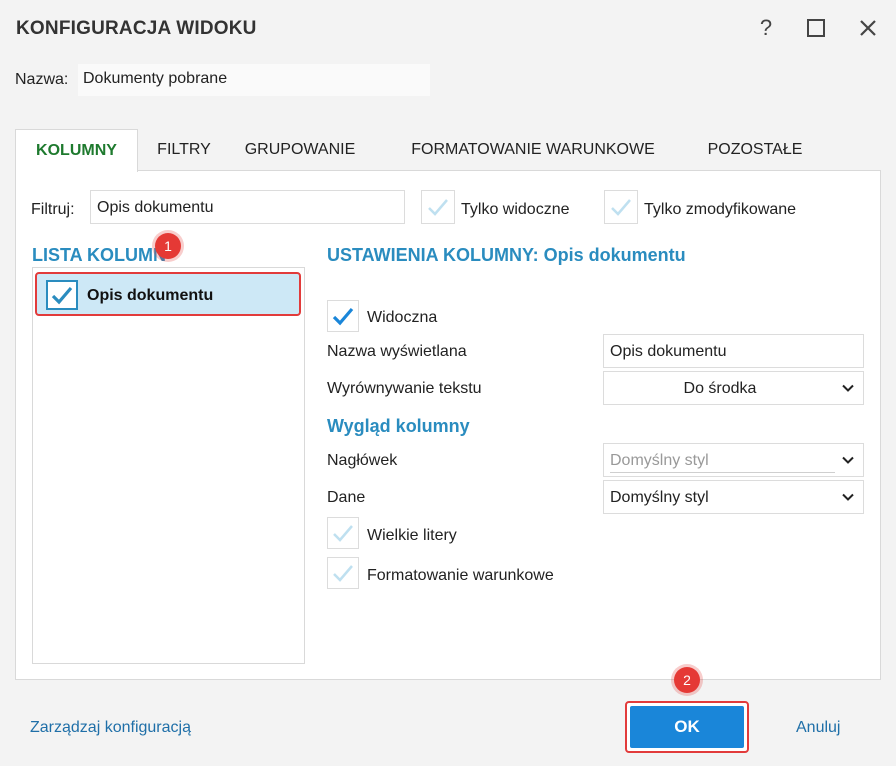 Image resolution: width=896 pixels, height=766 pixels. Describe the element at coordinates (136, 28) in the screenshot. I see `window-title: KONFIGURACJA WIDOKU` at that location.